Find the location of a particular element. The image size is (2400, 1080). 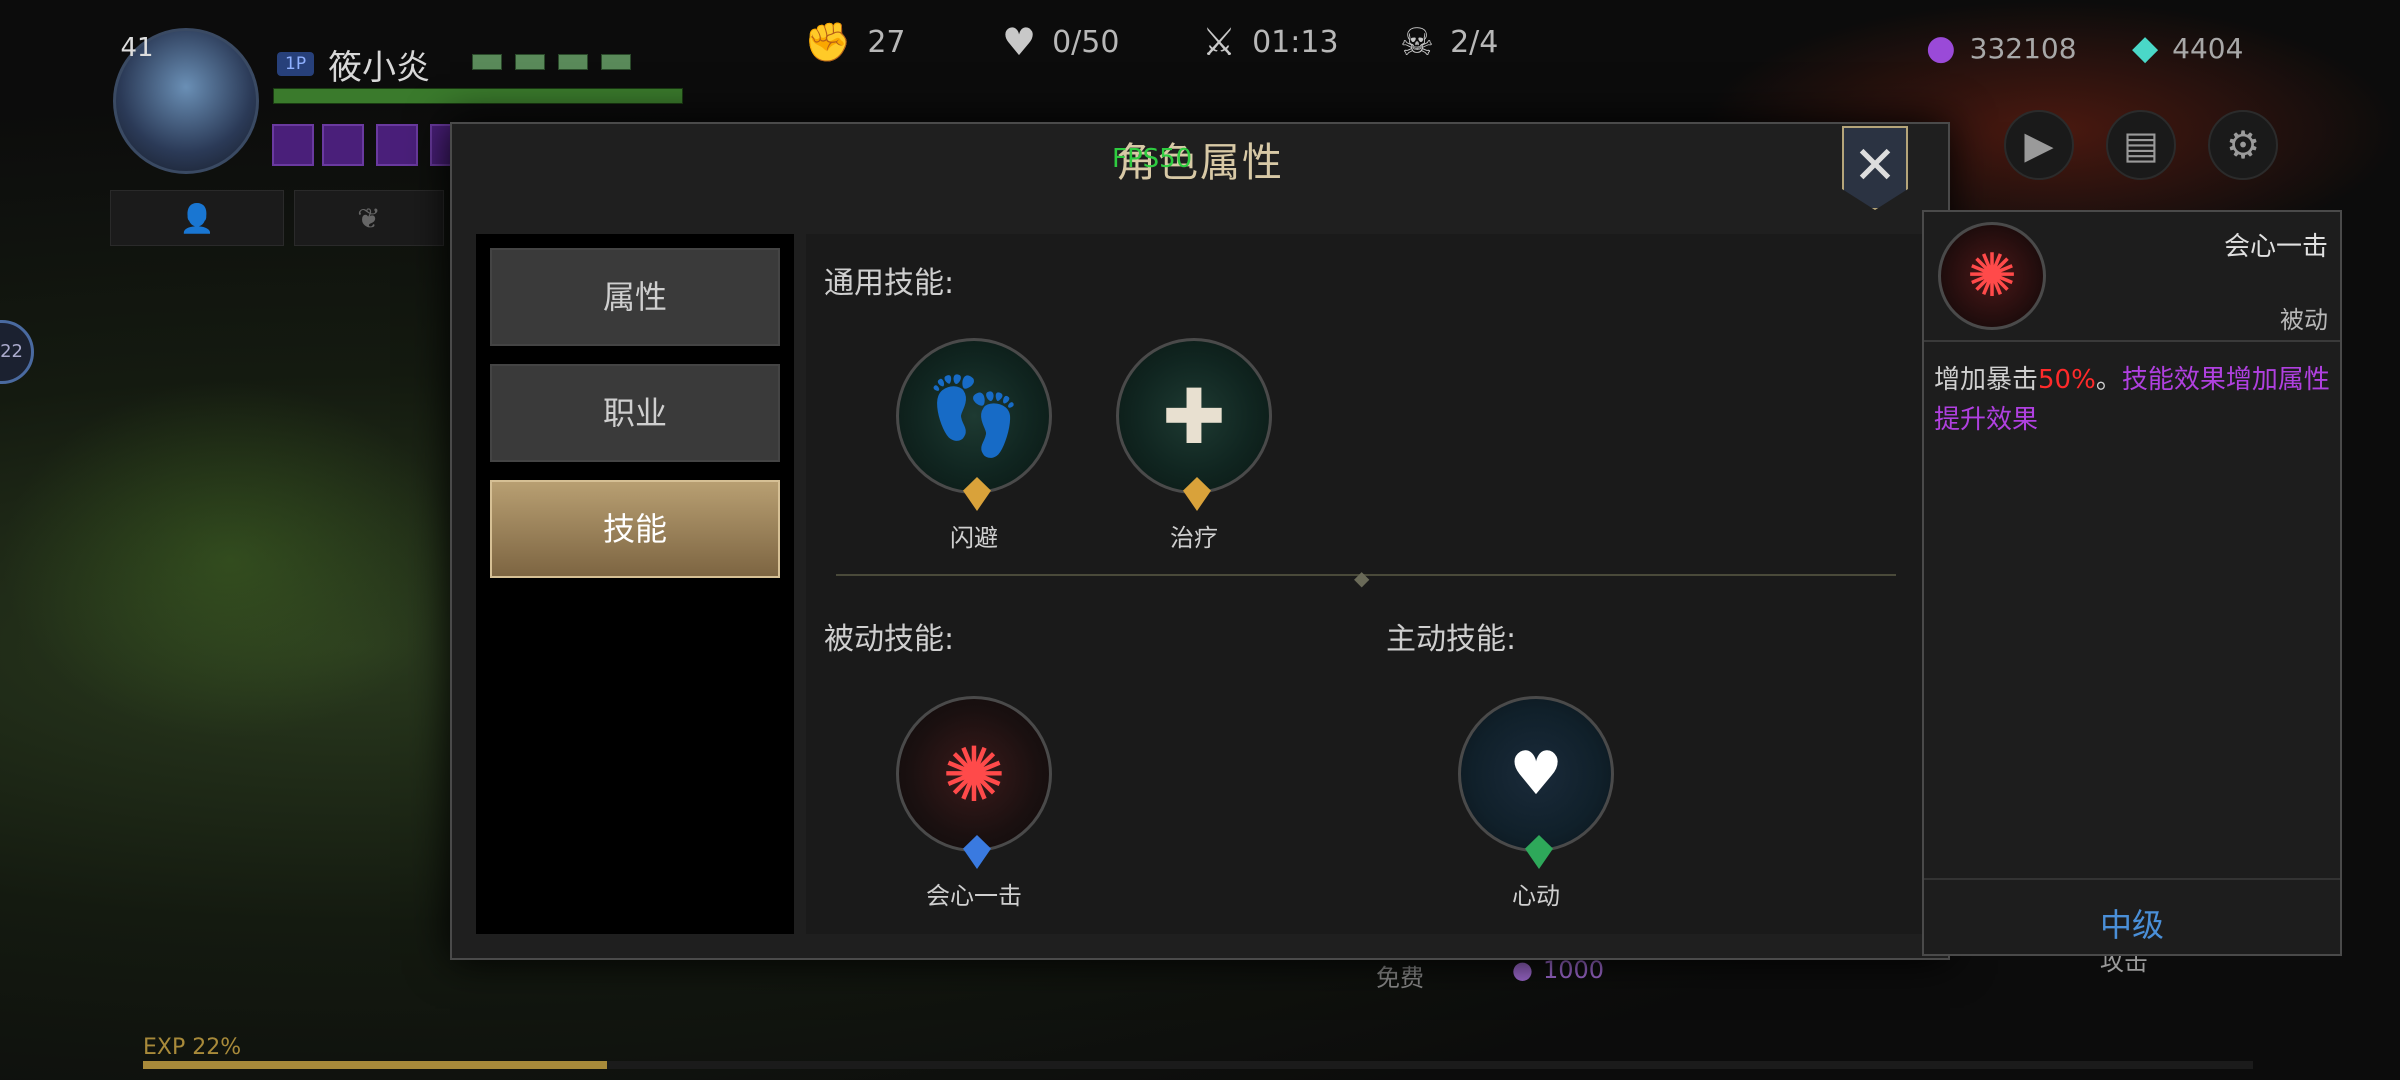

settings-button: ⚙ is located at coordinates (2243, 145).